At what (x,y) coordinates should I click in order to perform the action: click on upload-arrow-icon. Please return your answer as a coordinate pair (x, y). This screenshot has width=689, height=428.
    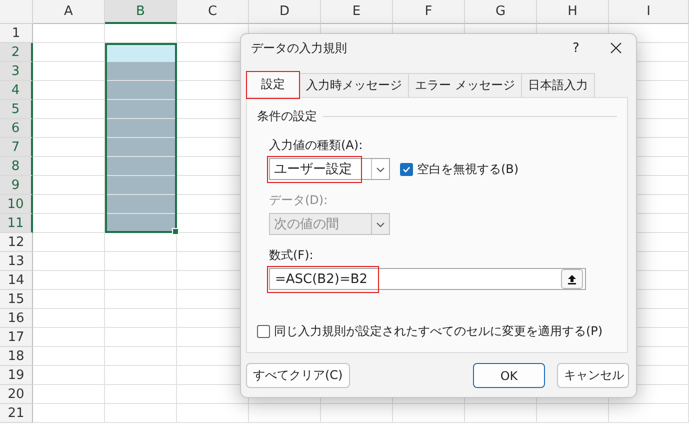
    Looking at the image, I should click on (572, 279).